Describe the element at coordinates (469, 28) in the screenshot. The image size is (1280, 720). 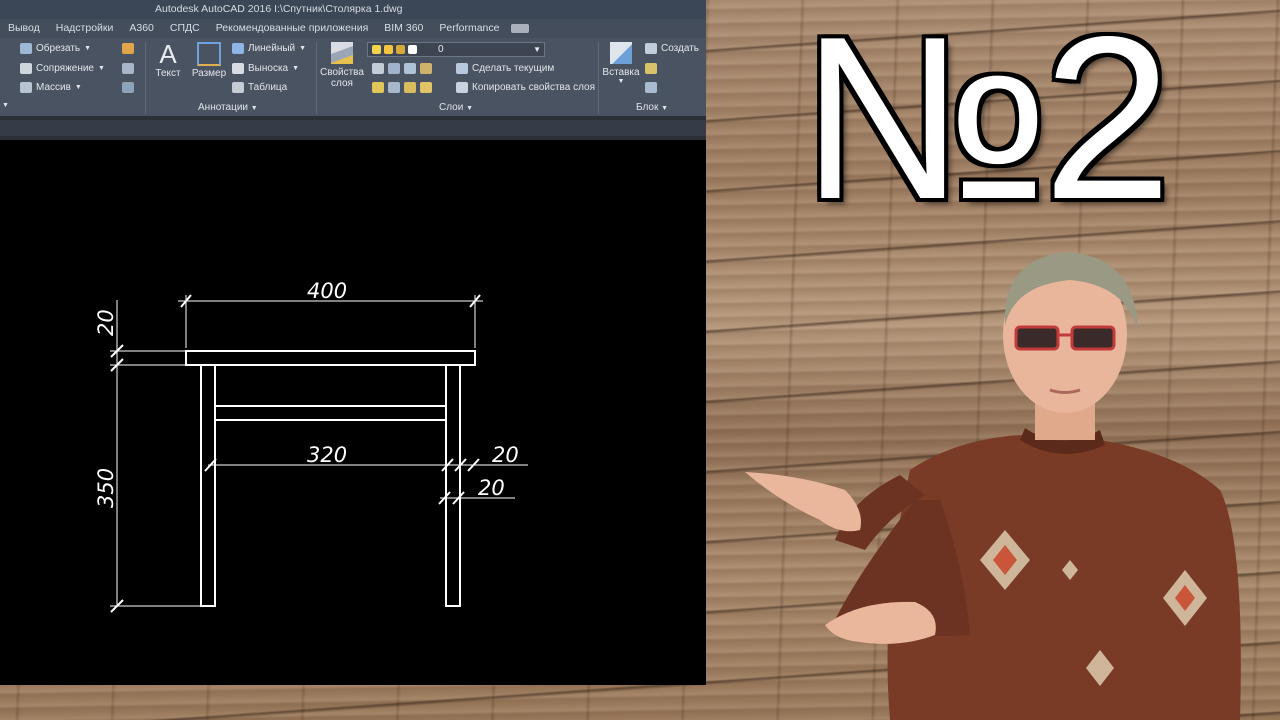
I see `tab-performance: Performance` at that location.